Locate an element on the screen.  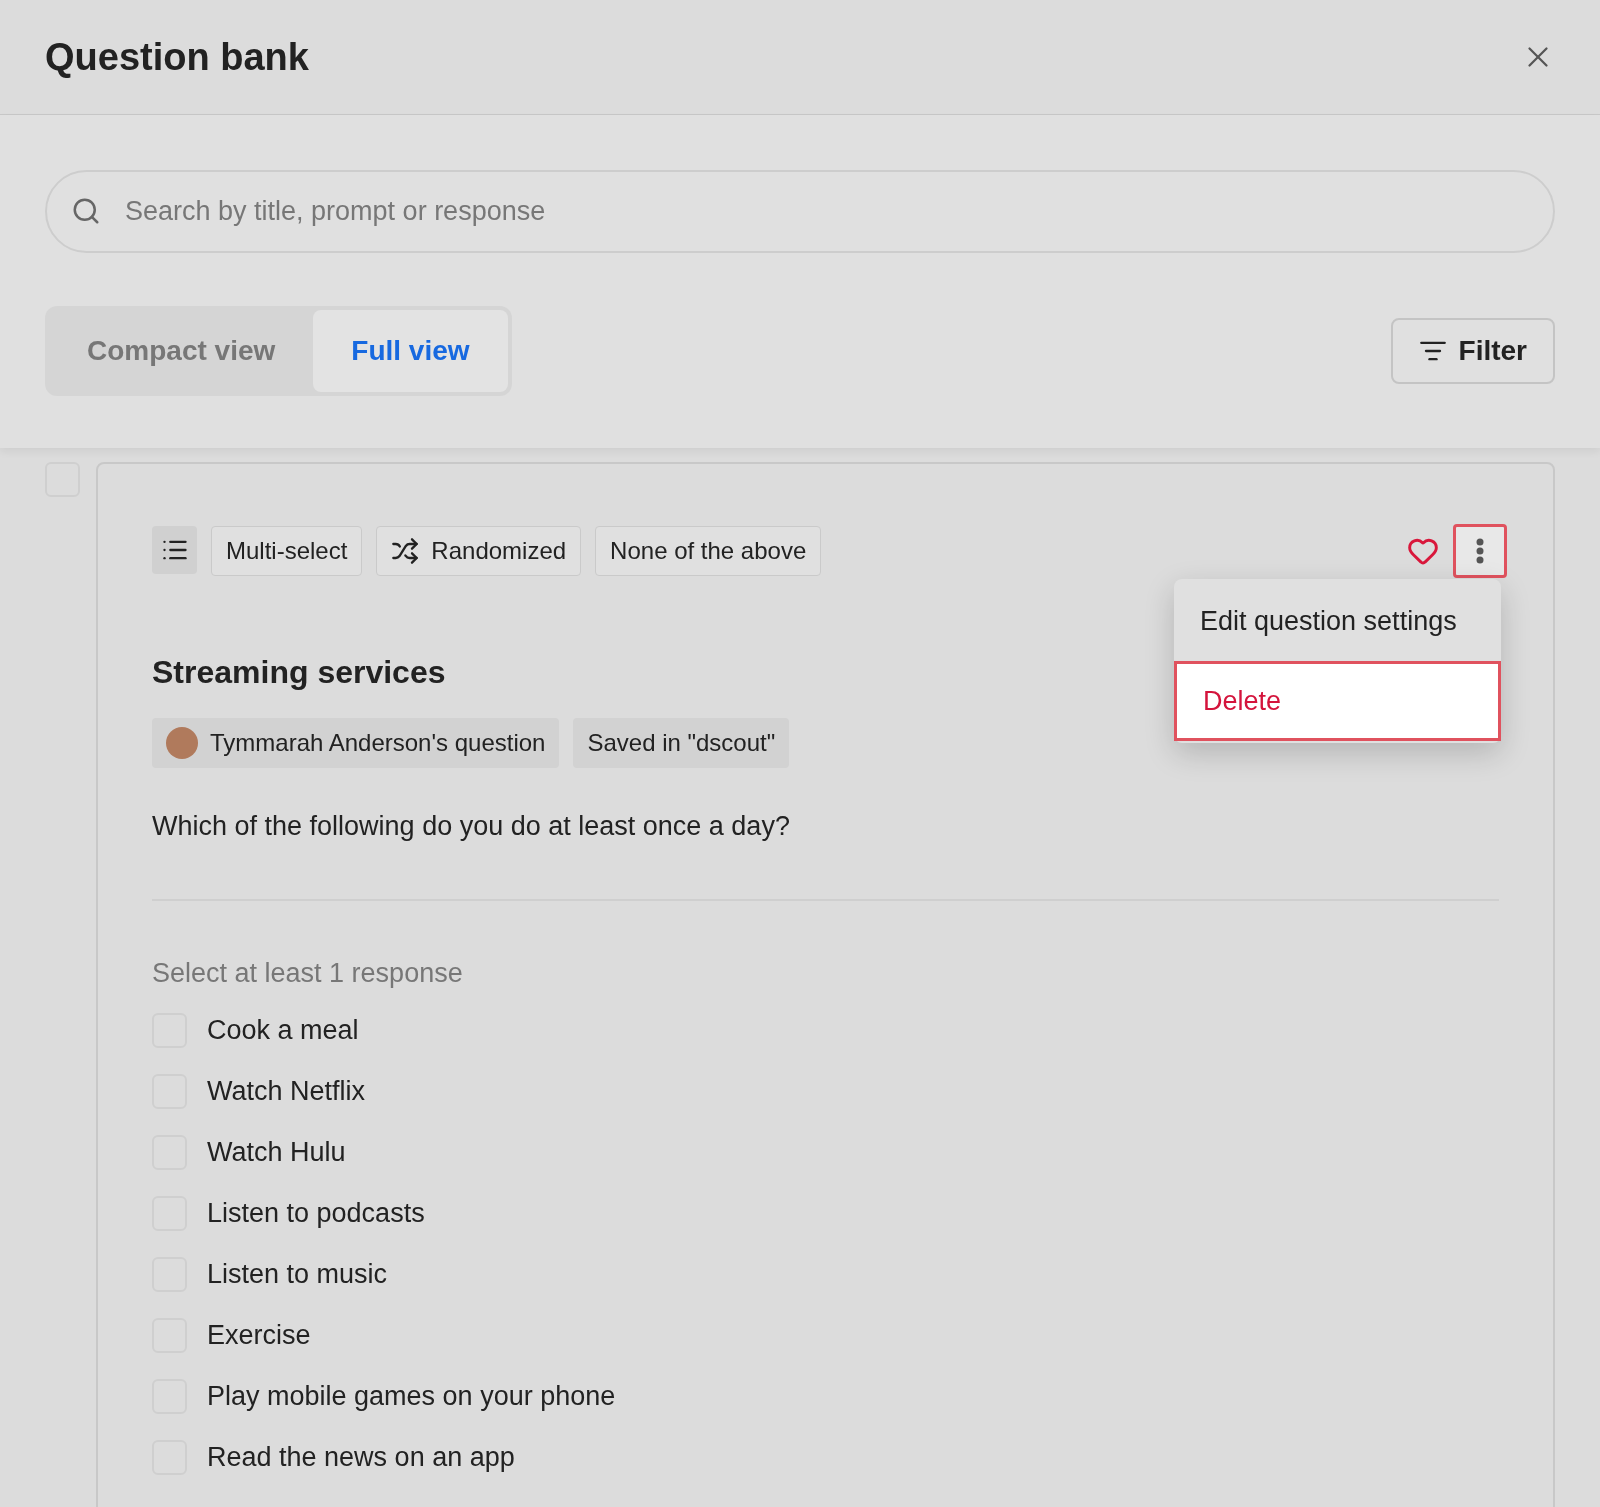
view-tab: Compact view is located at coordinates (181, 351).